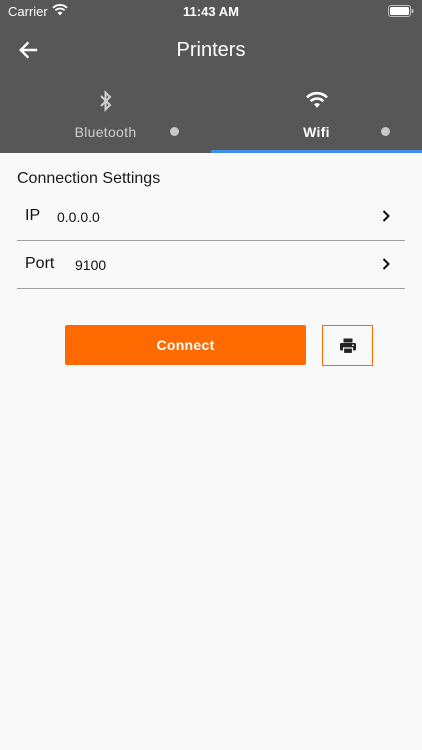  I want to click on page-title: Printers, so click(211, 50).